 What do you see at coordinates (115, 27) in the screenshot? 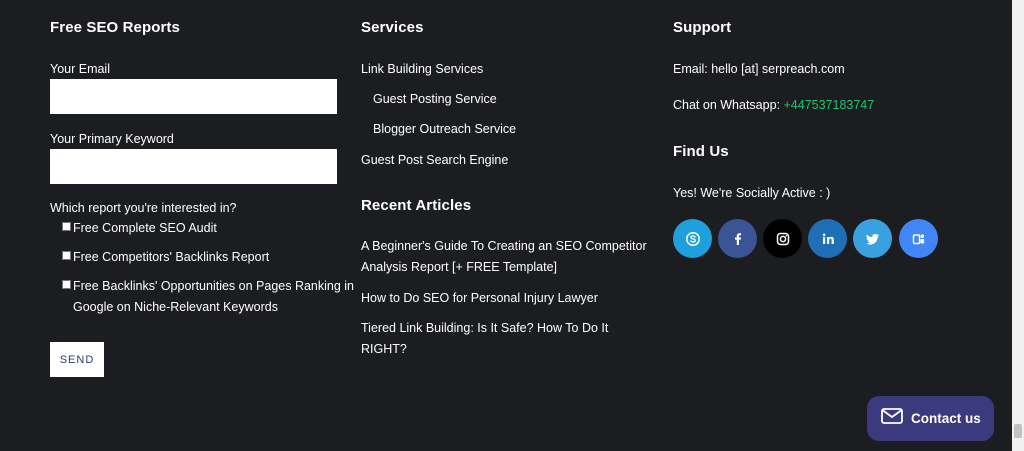
I see `seo-reports-heading: Free SEO Reports` at bounding box center [115, 27].